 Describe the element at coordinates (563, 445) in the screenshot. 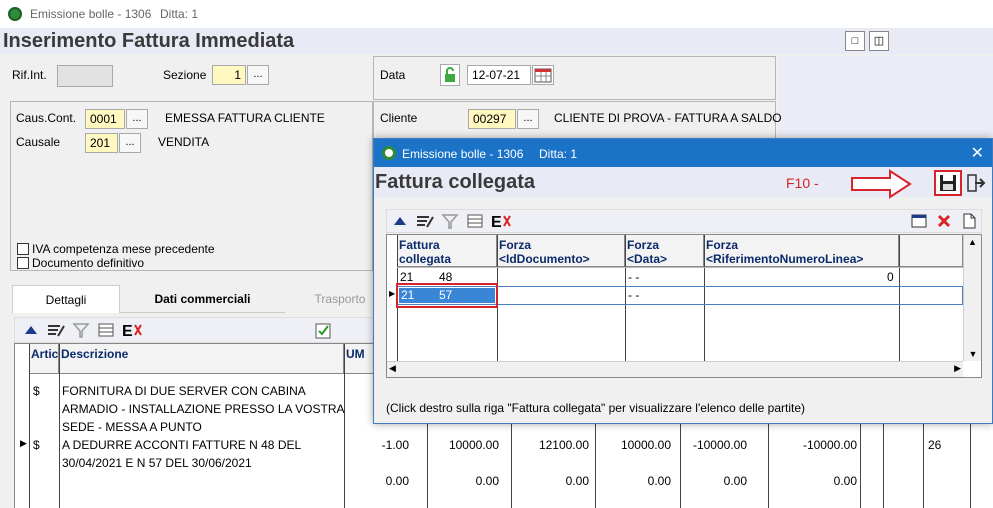

I see `row2-val2: 12100.00` at that location.